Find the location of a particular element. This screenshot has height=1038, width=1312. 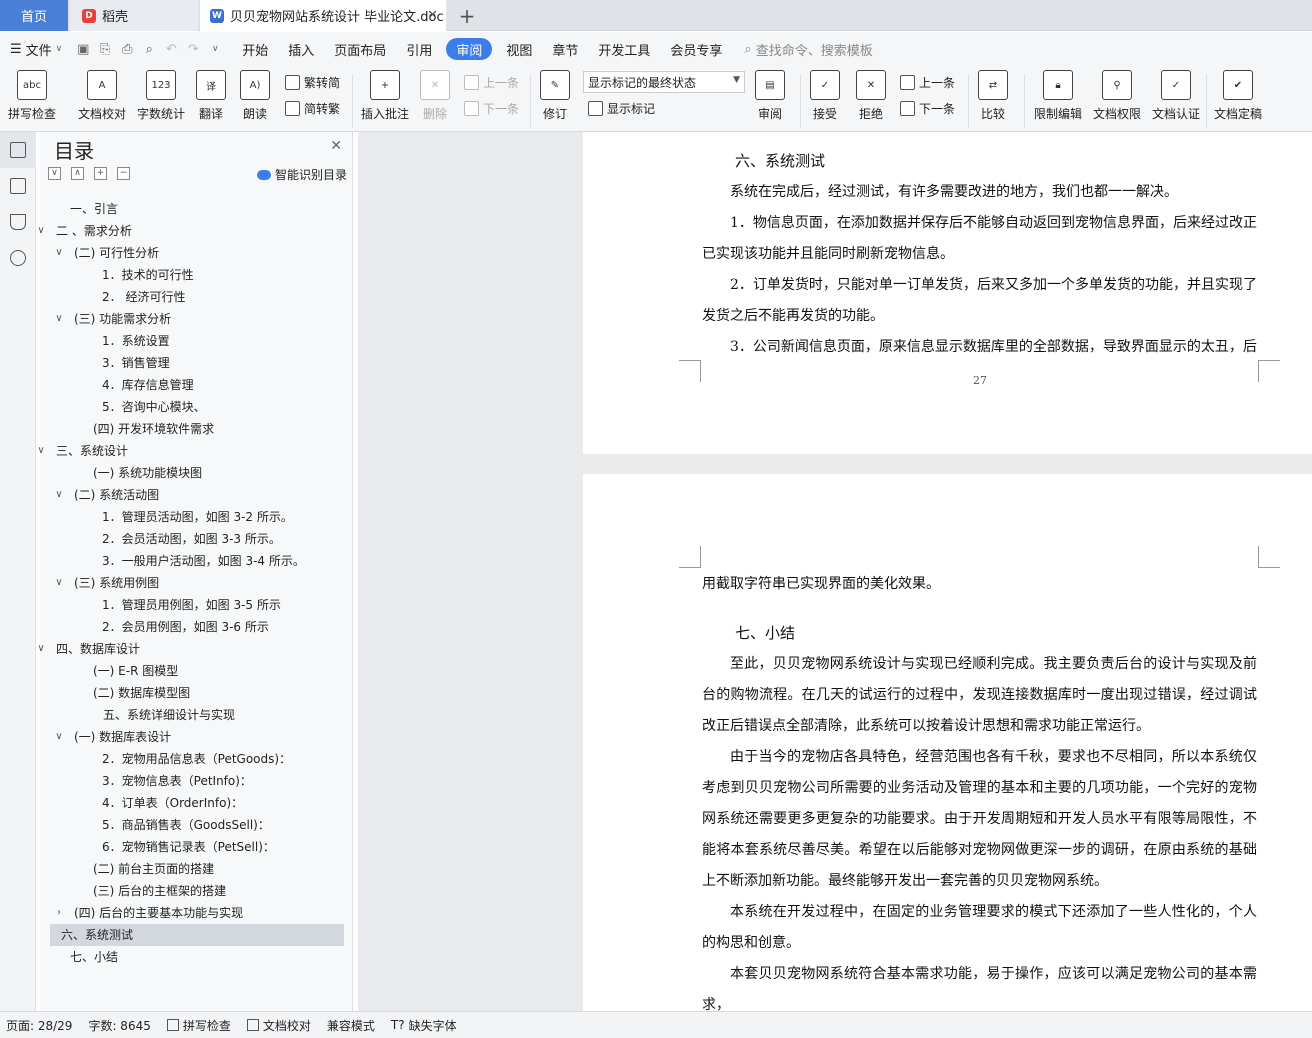

toc-item: ∨ 三、系统设计 is located at coordinates (190, 451).